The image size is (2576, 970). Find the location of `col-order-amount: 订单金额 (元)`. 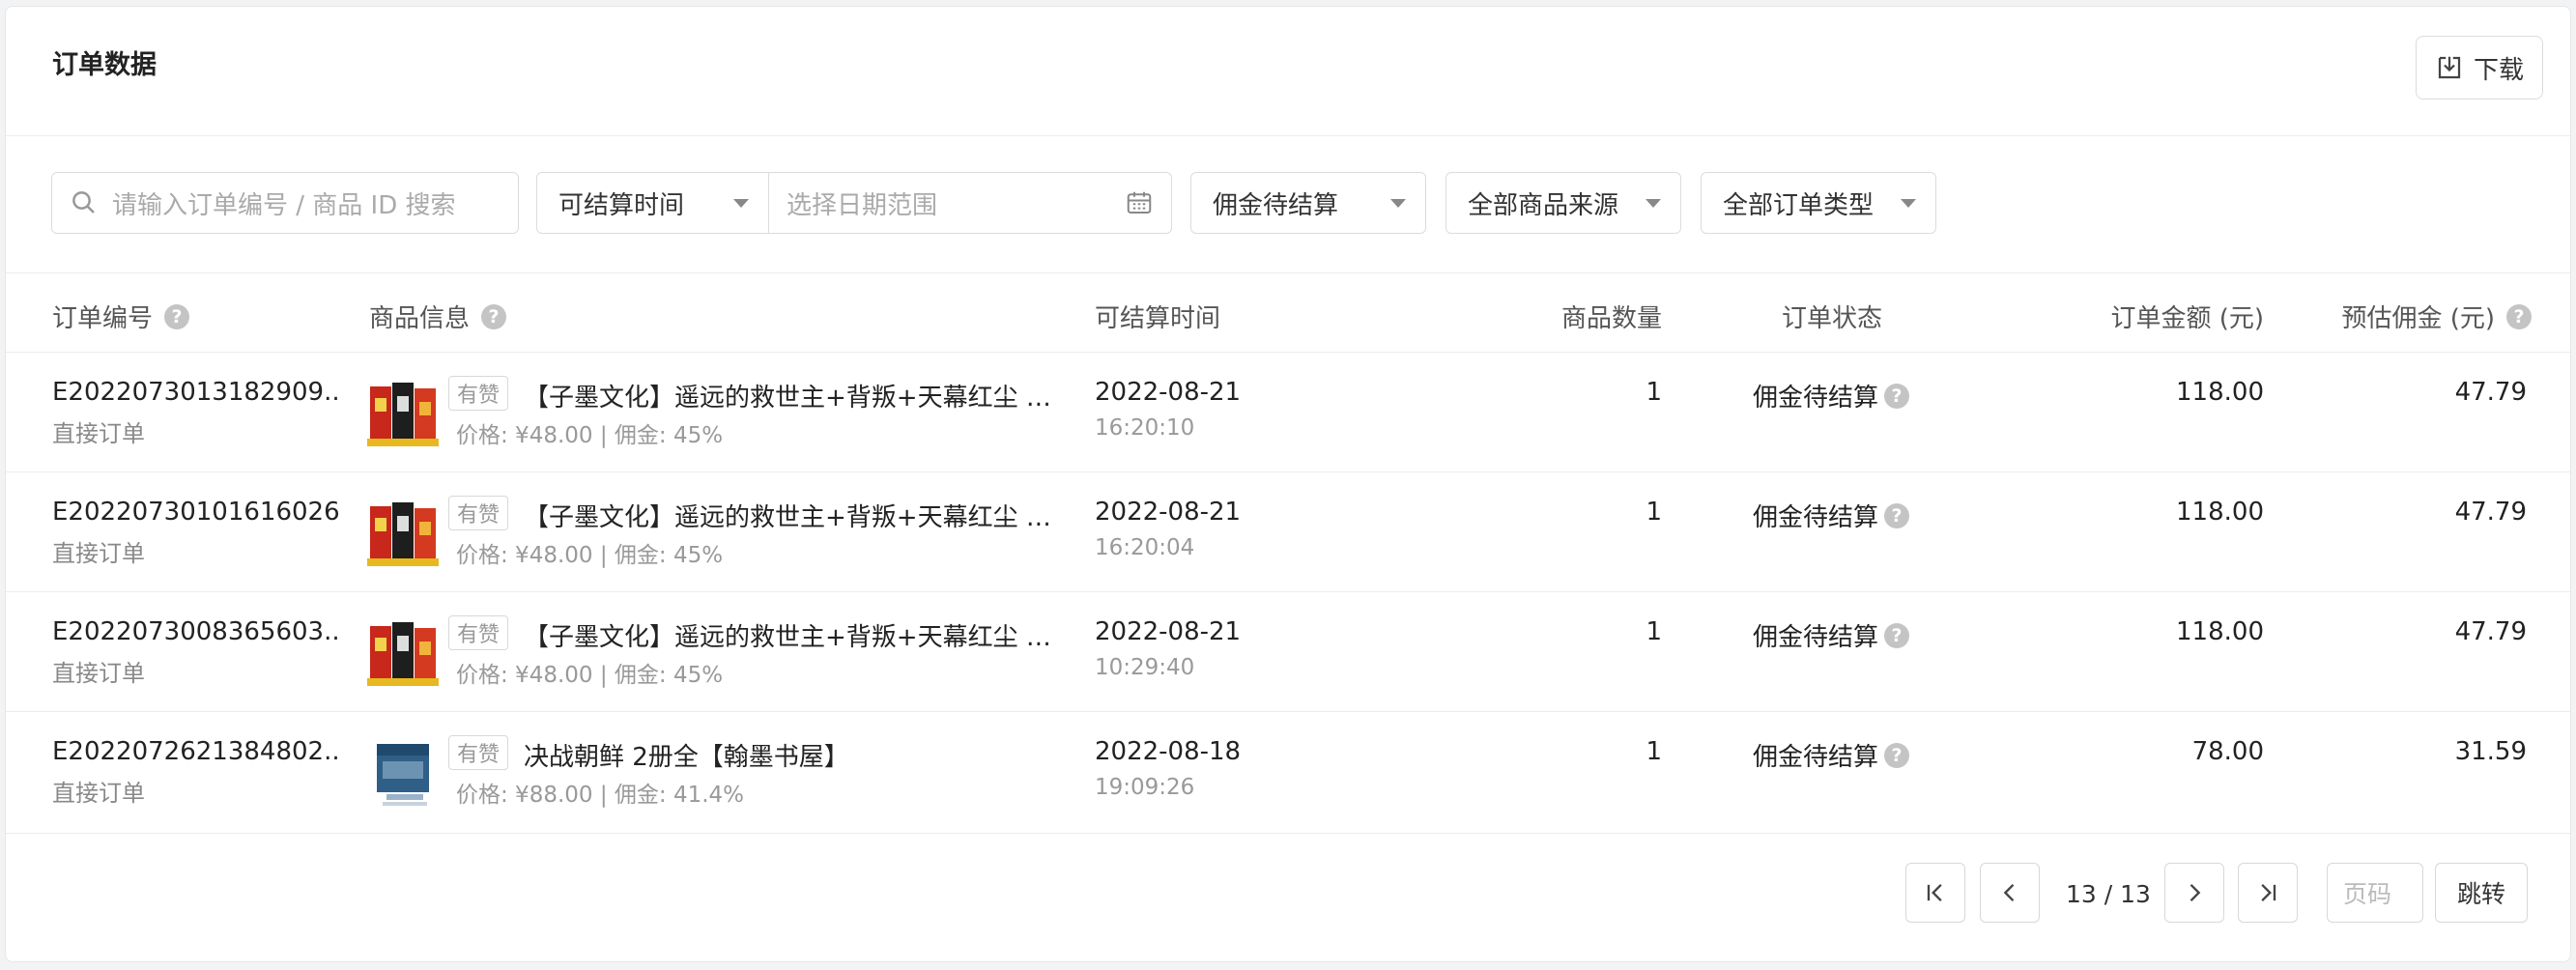

col-order-amount: 订单金额 (元) is located at coordinates (2187, 317).